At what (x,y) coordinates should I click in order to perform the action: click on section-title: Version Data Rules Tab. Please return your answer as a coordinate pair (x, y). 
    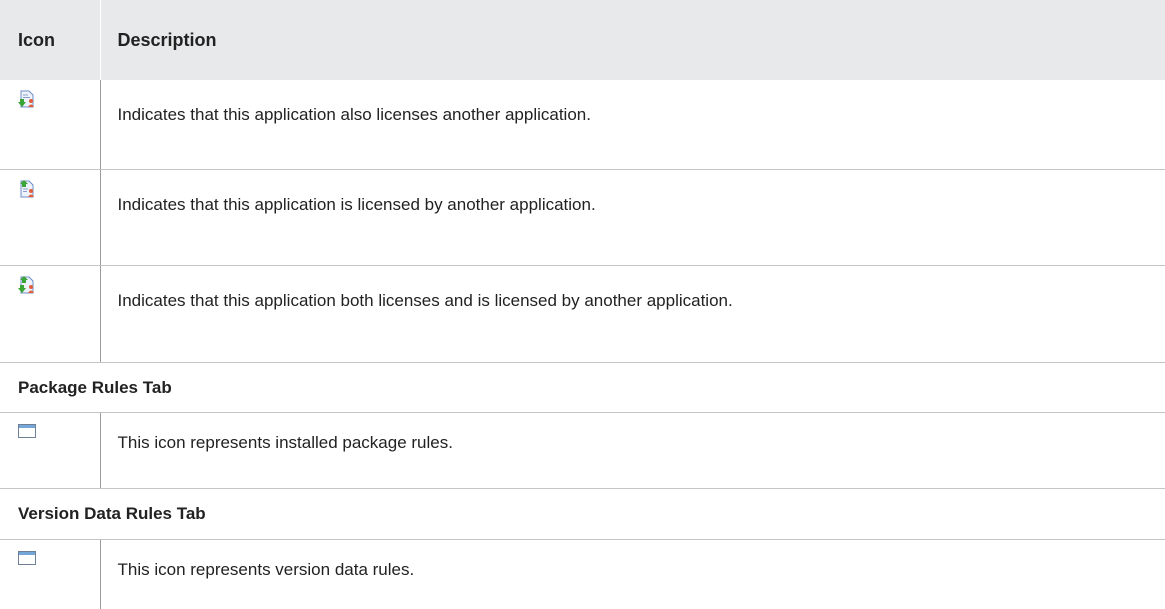
    Looking at the image, I should click on (582, 514).